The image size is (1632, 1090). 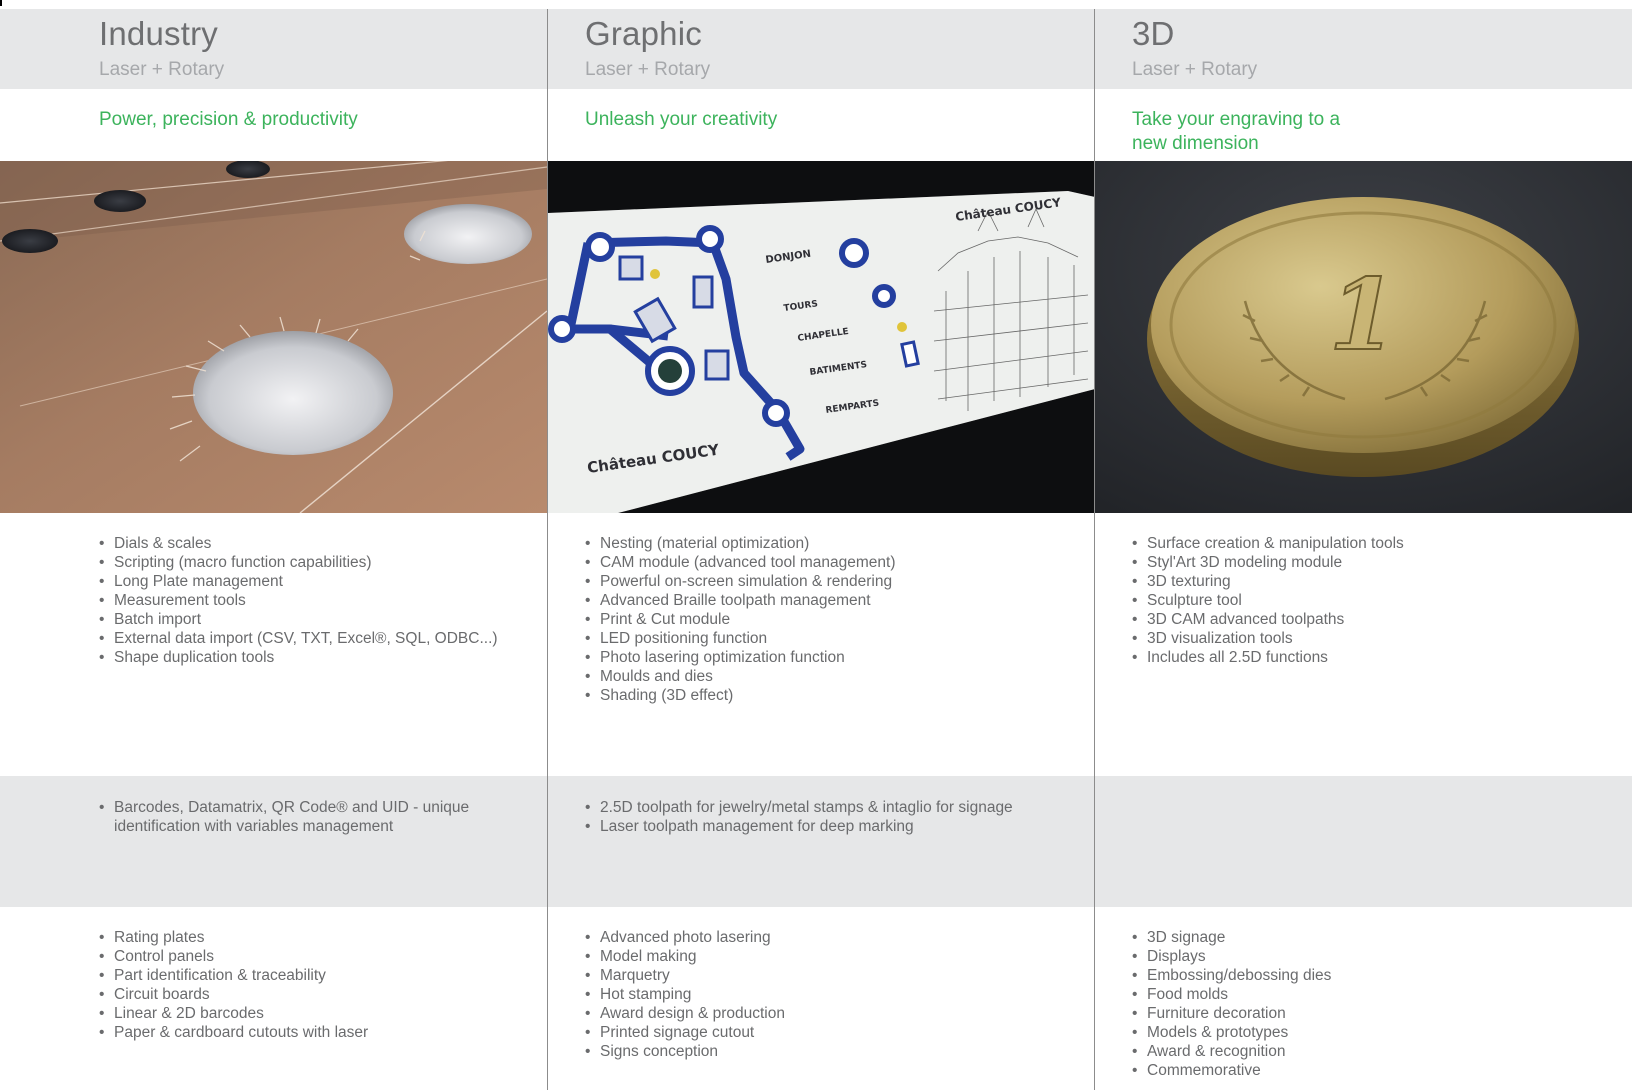 I want to click on list-item: Furniture decoration, so click(x=1231, y=1013).